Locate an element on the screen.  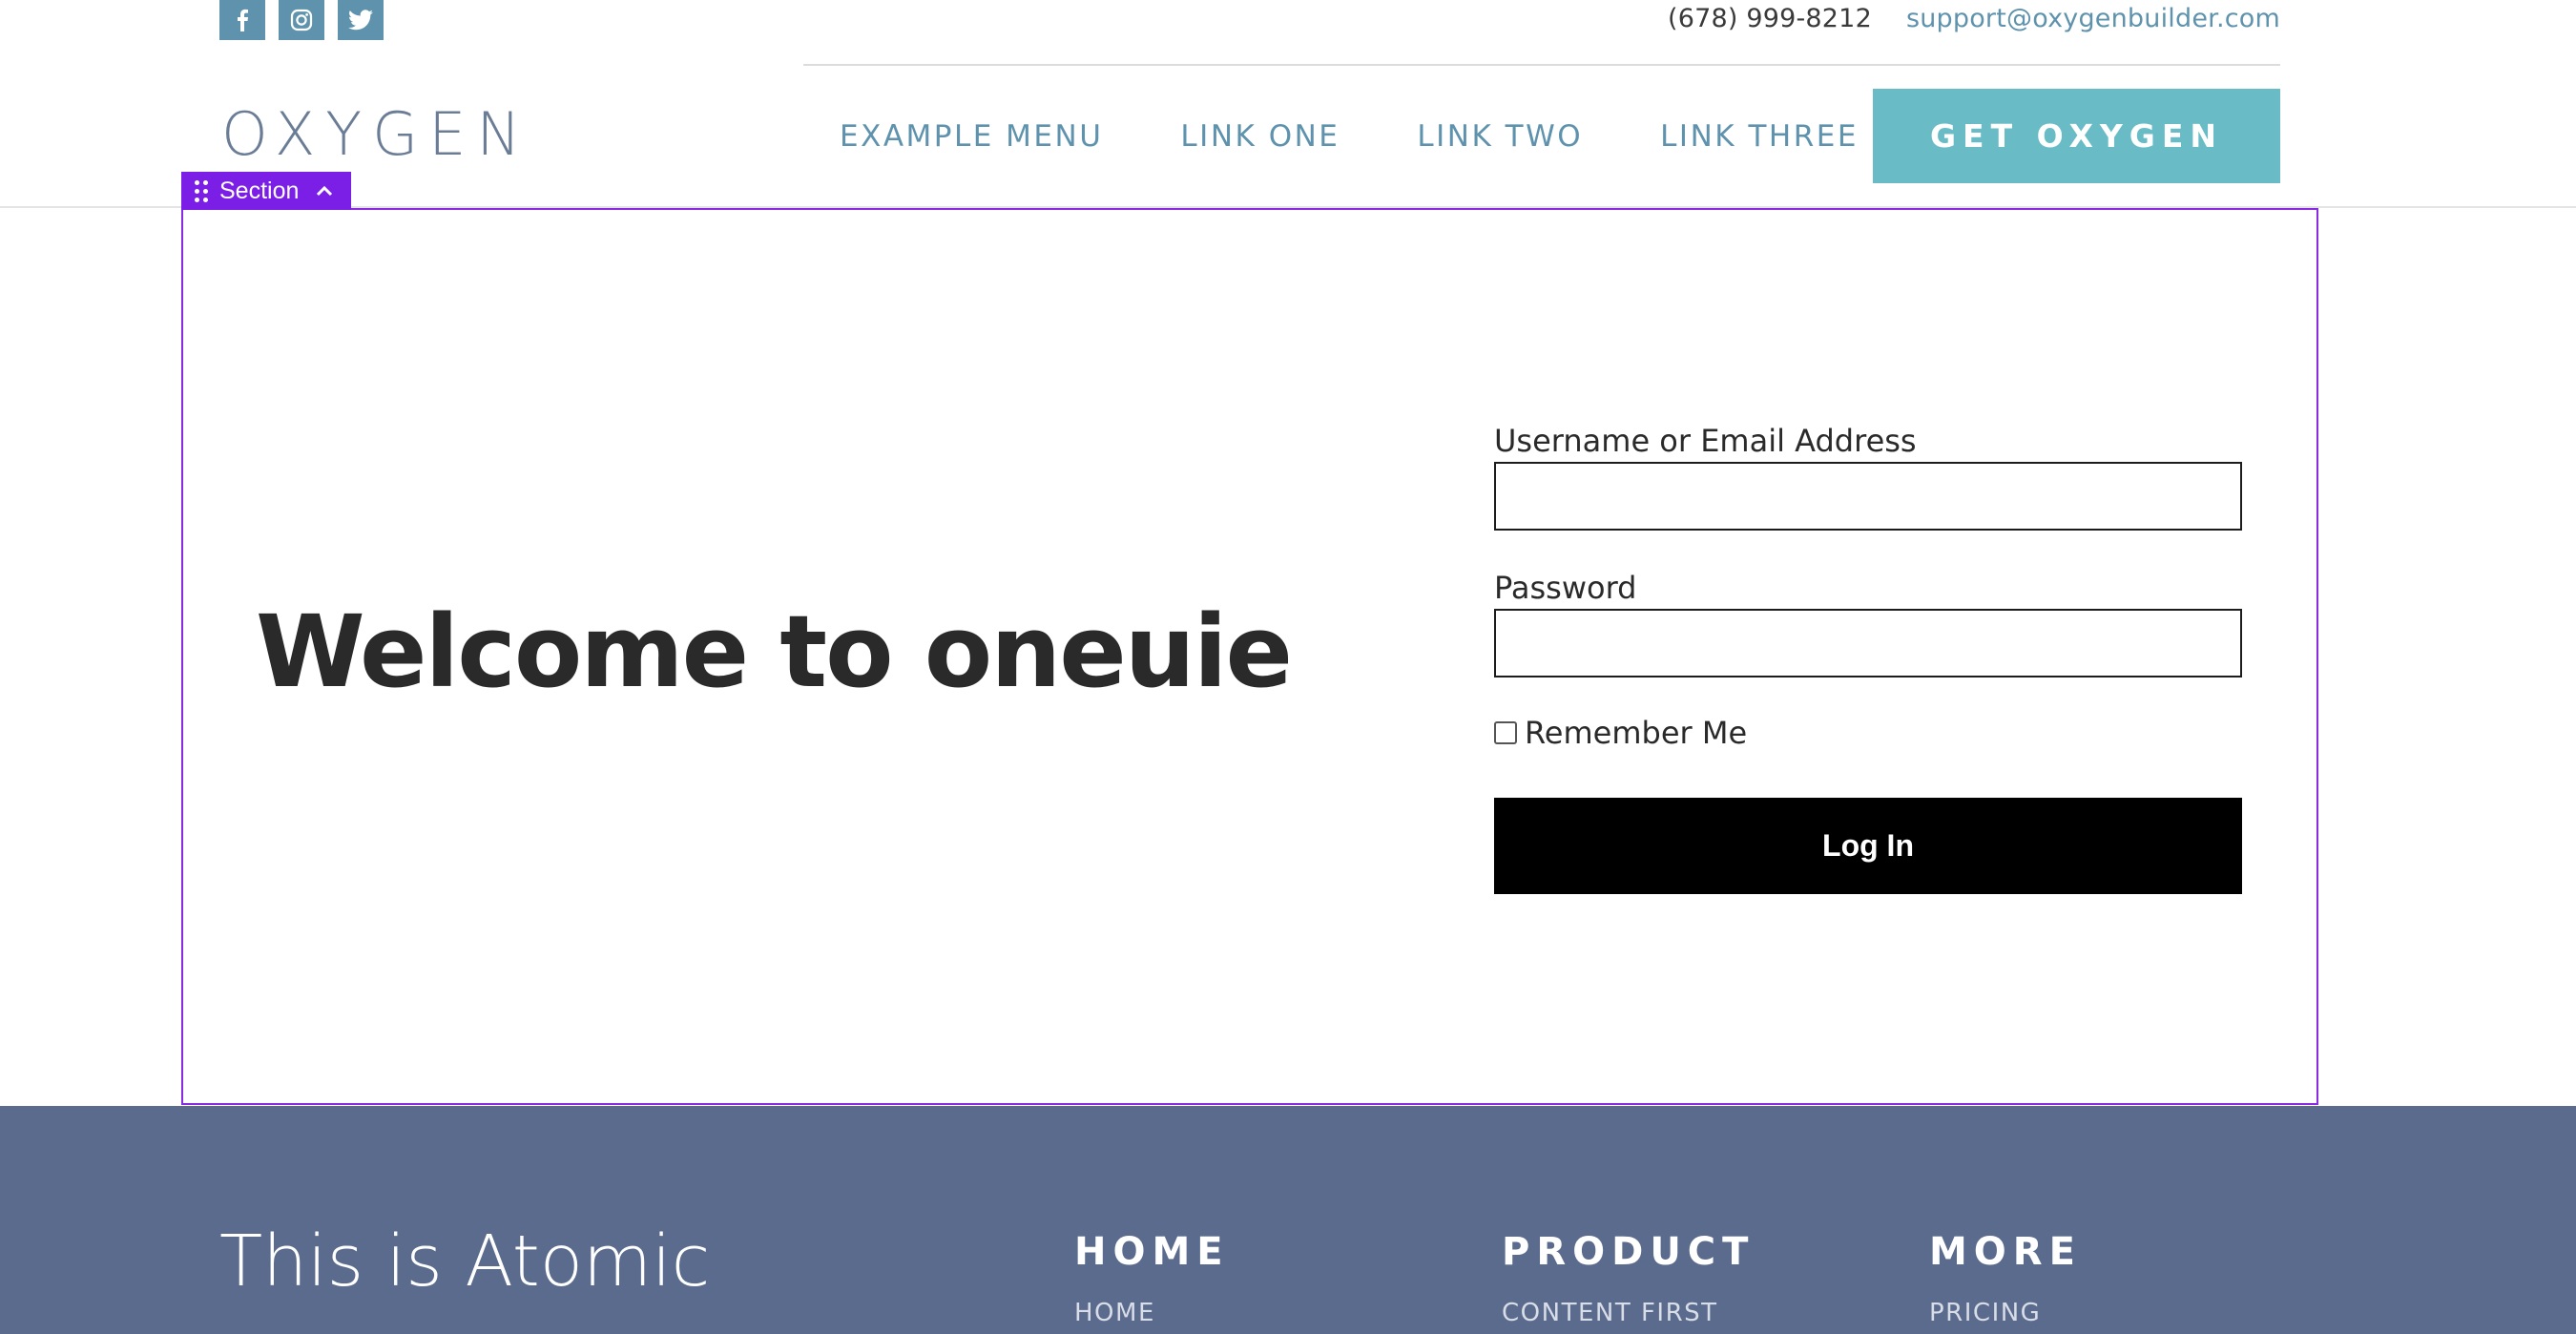
section-selector-tab: Section is located at coordinates (266, 191).